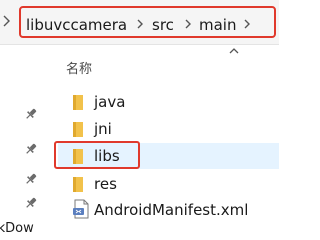 The image size is (320, 240). I want to click on breadcrumb-item-src: src, so click(163, 25).